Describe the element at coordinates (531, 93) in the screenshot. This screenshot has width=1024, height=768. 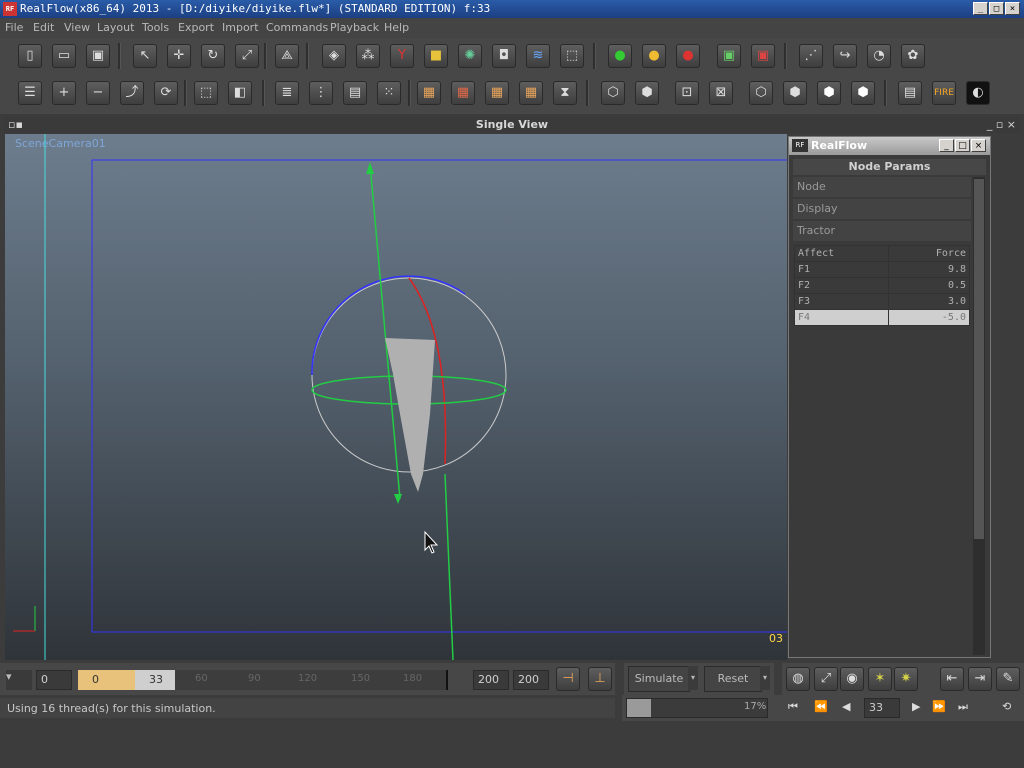
I see `texture-d-icon: ▦` at that location.